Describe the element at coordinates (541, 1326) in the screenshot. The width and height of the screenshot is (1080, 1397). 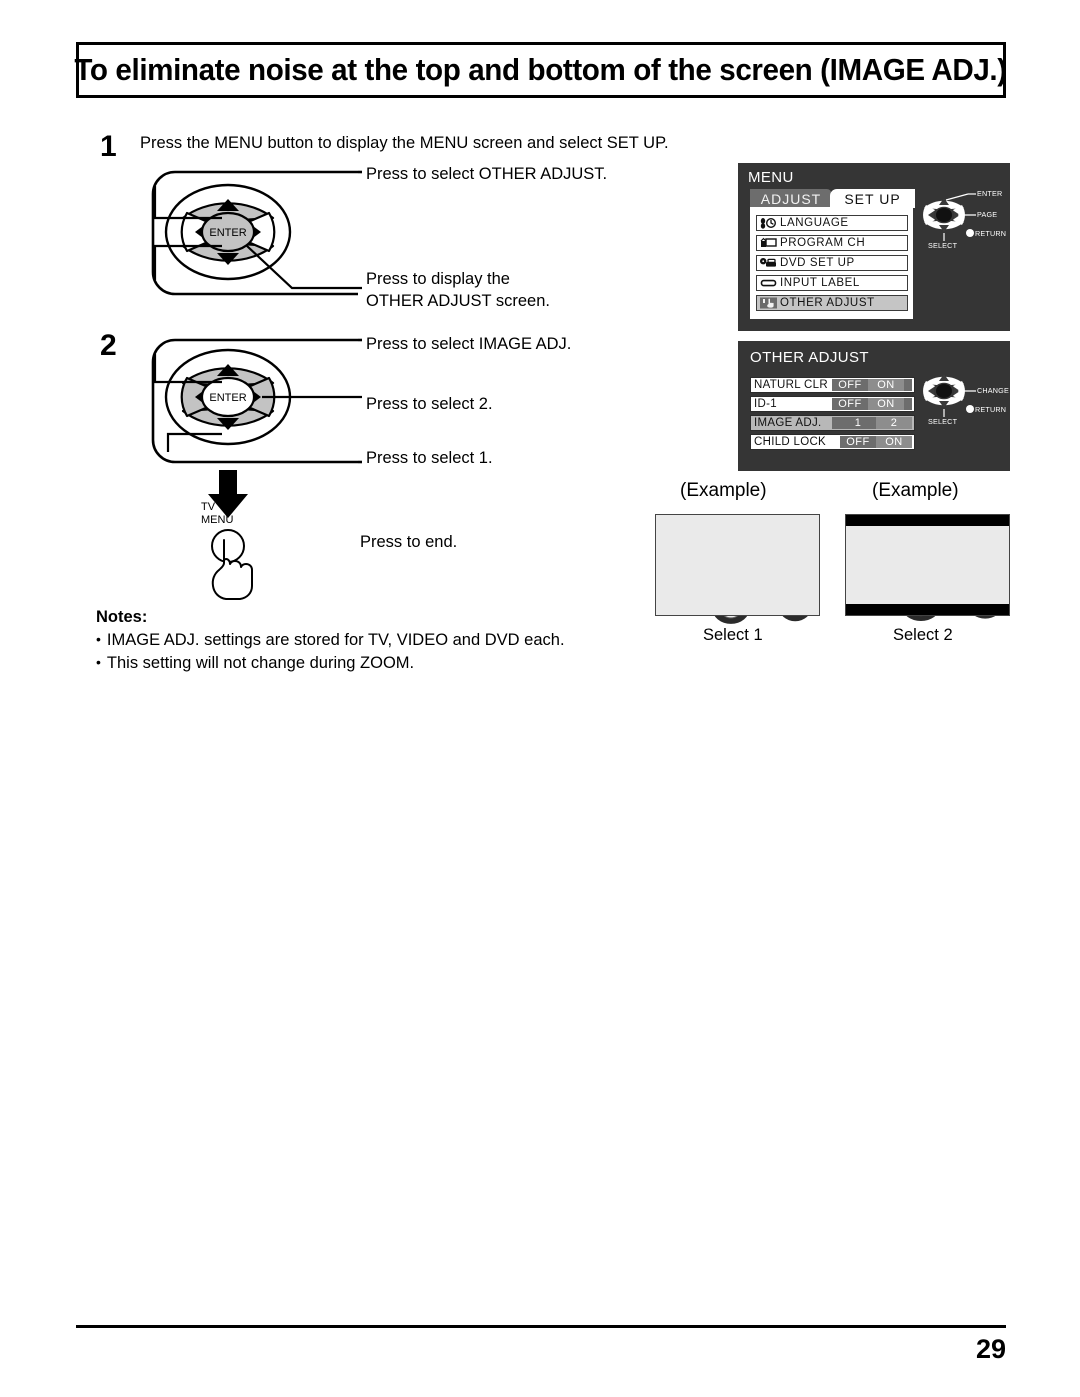
I see `footer-divider` at that location.